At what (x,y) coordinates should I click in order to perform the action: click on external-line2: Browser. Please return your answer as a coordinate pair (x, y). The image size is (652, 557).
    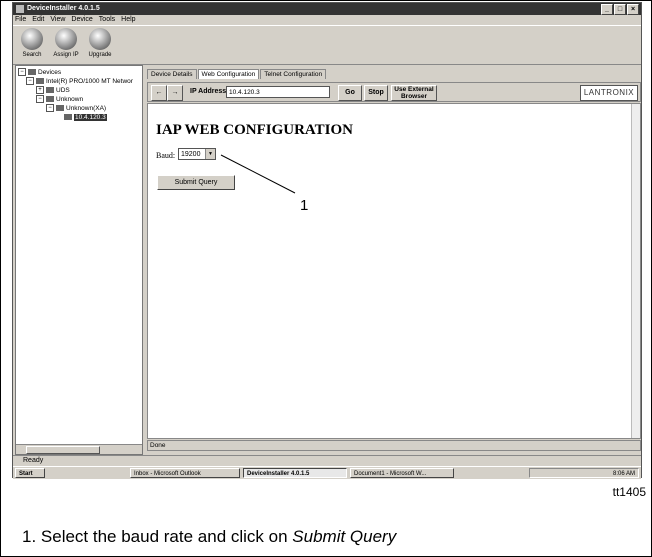
    Looking at the image, I should click on (413, 96).